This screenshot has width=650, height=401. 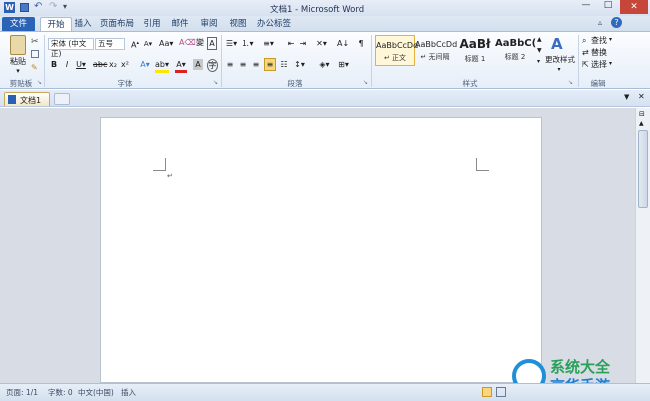 I want to click on align-right-icon: ≡, so click(x=256, y=64).